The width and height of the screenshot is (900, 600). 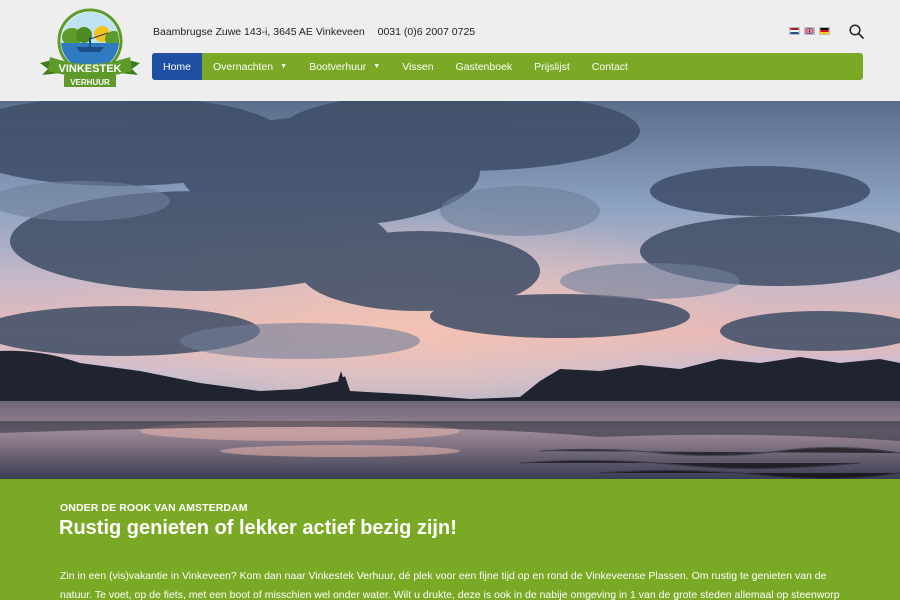 What do you see at coordinates (824, 31) in the screenshot?
I see `de-flag-icon` at bounding box center [824, 31].